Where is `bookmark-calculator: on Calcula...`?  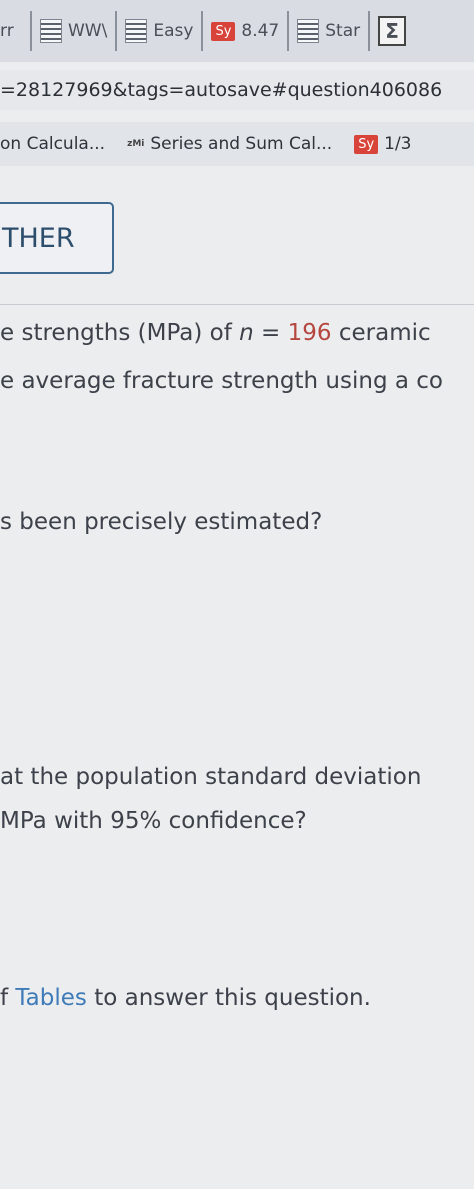 bookmark-calculator: on Calcula... is located at coordinates (52, 144).